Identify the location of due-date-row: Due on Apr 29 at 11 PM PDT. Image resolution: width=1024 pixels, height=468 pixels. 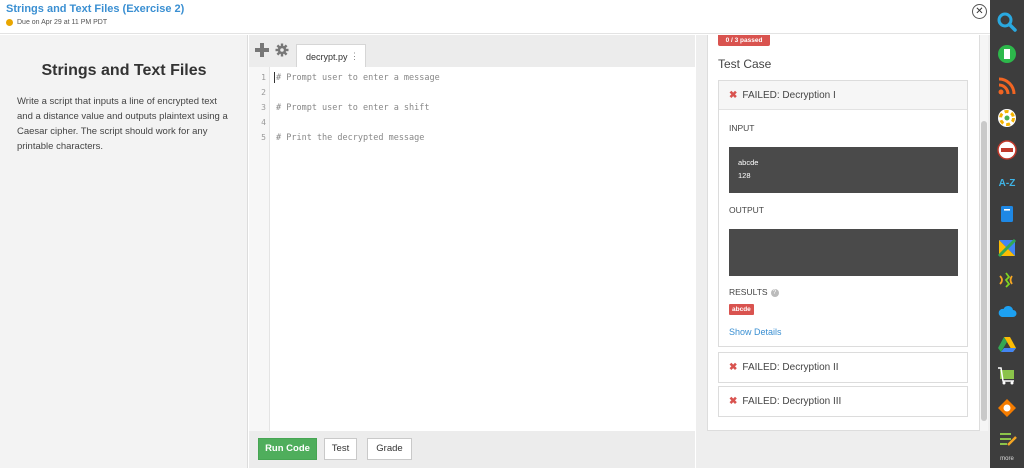
(56, 22).